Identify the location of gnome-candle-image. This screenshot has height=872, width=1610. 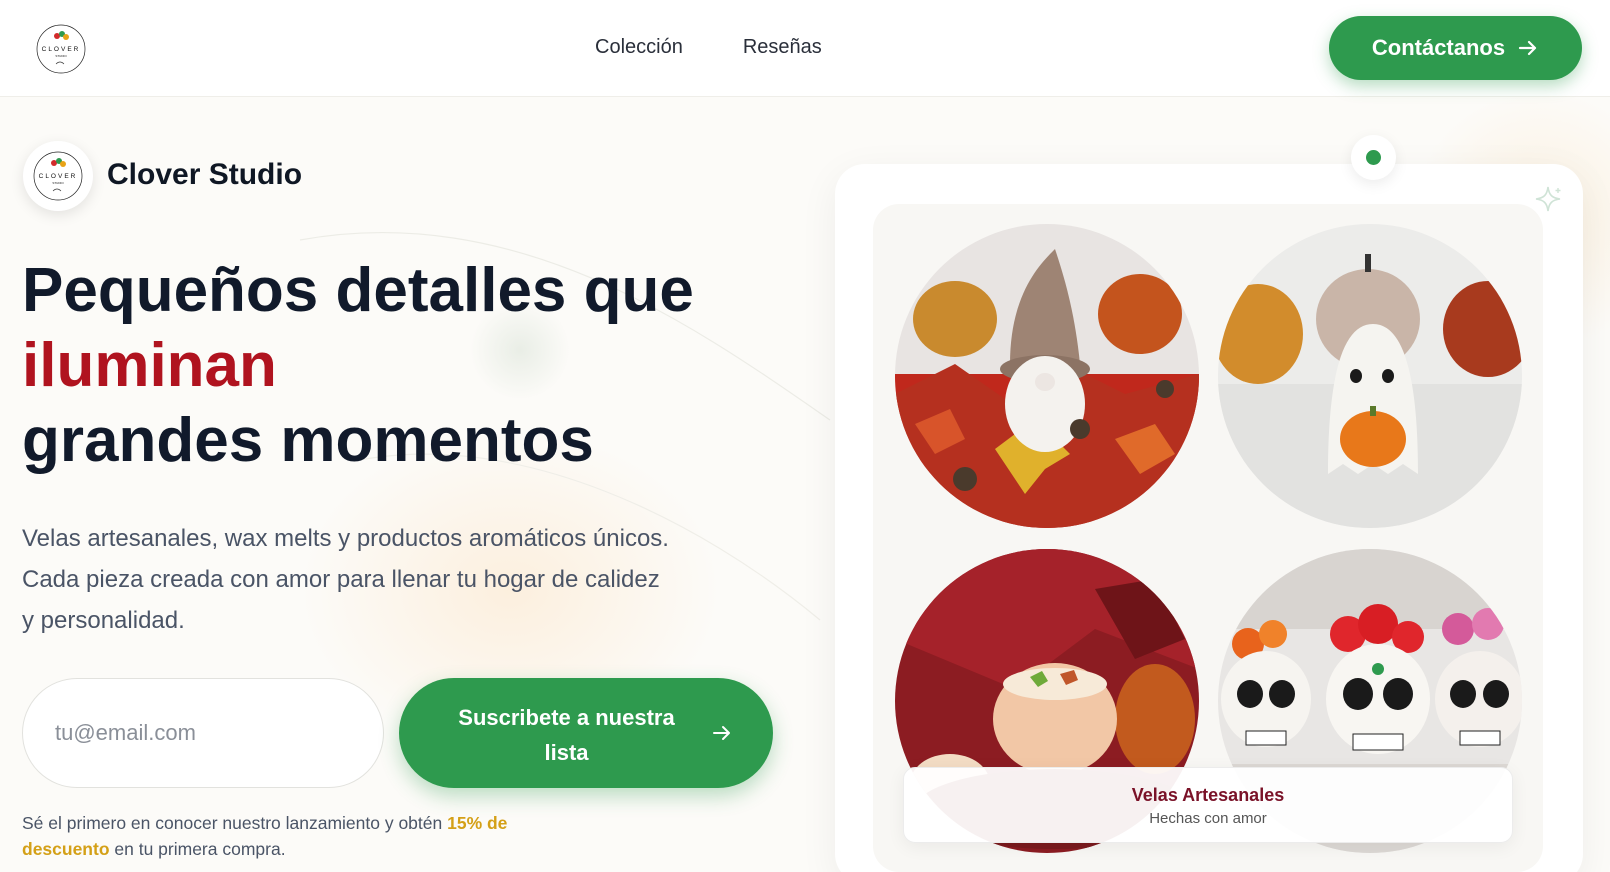
(1047, 376).